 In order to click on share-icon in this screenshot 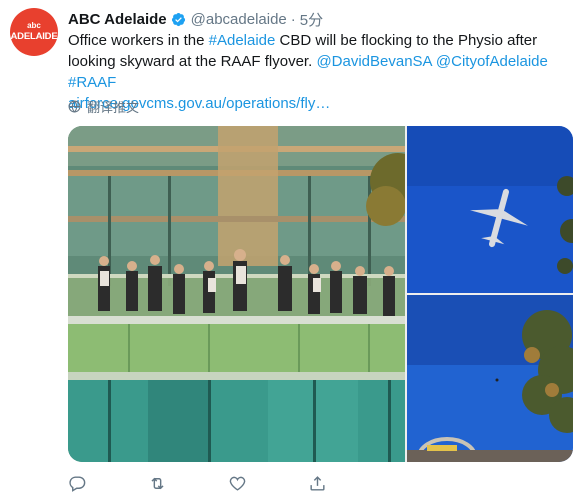, I will do `click(317, 483)`.